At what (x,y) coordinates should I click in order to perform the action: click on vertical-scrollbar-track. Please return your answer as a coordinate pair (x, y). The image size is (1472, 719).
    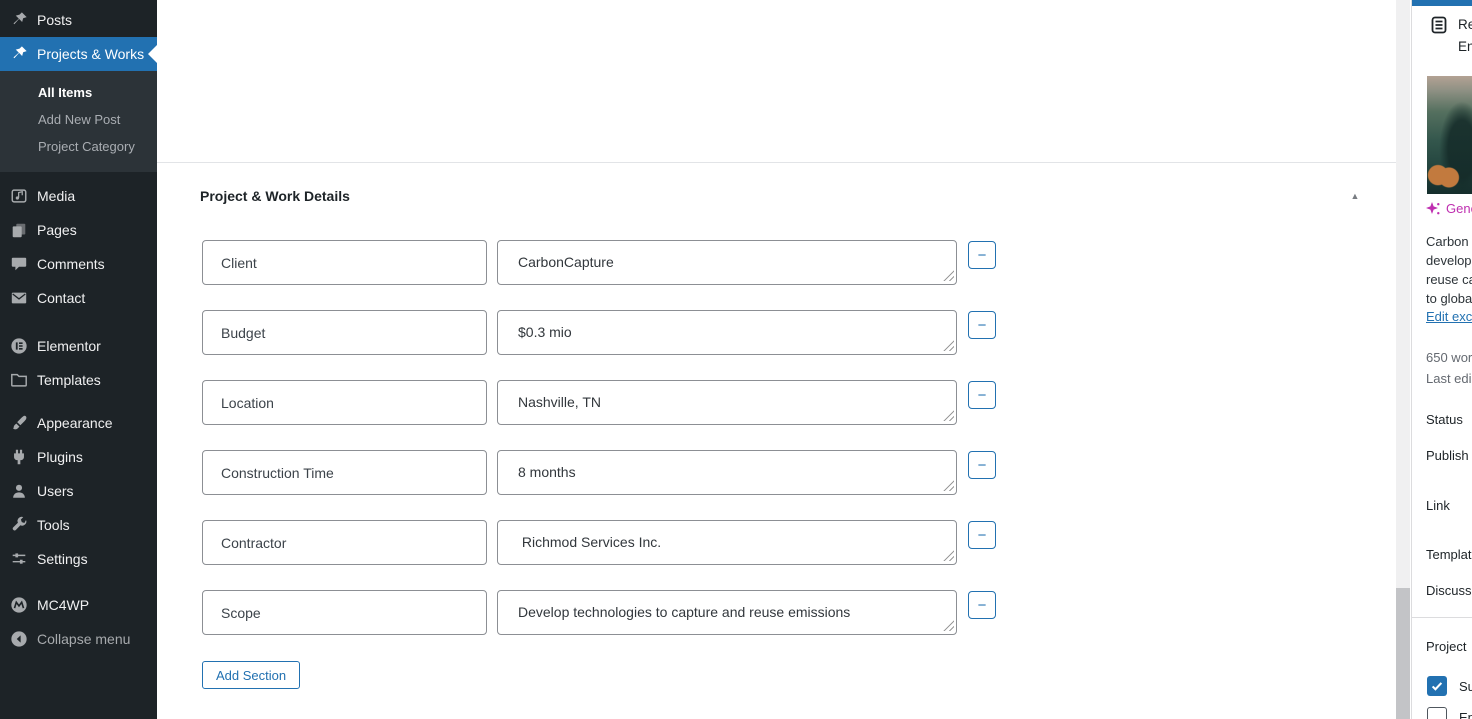
    Looking at the image, I should click on (1403, 359).